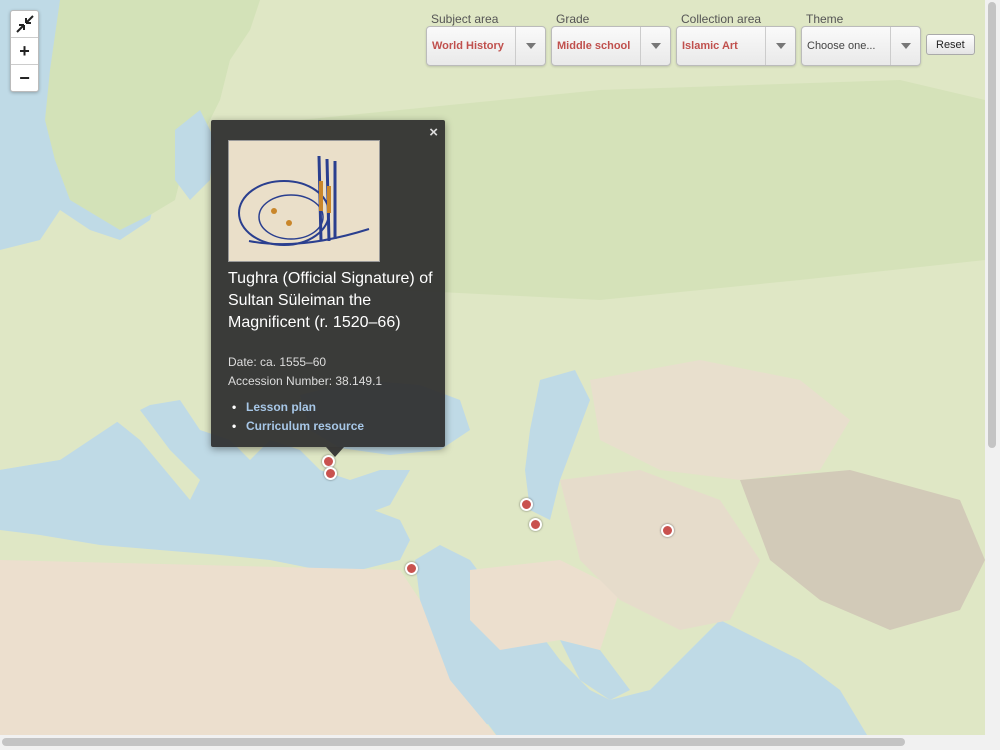 Image resolution: width=1000 pixels, height=750 pixels. I want to click on resource-links: Lesson plan Curriculum resource, so click(296, 417).